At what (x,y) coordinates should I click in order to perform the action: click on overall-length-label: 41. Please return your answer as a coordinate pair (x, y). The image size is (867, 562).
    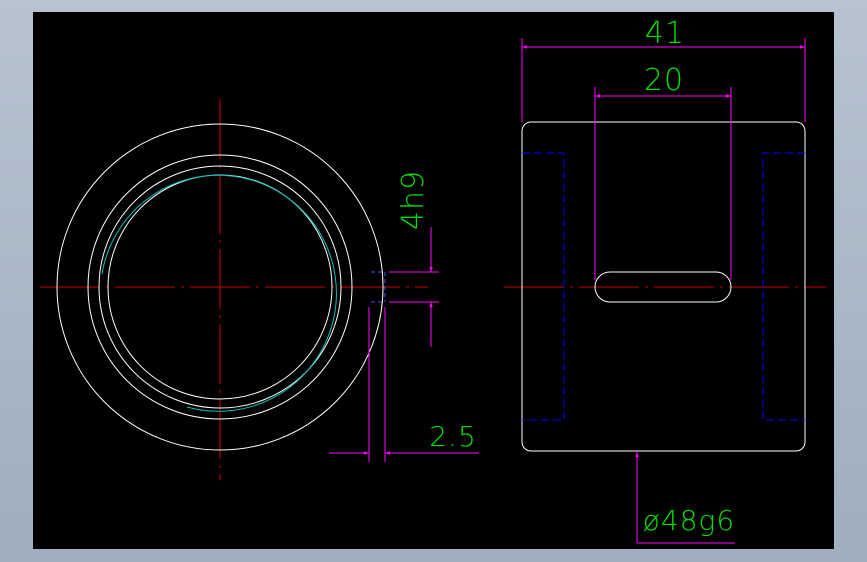
    Looking at the image, I should click on (665, 33).